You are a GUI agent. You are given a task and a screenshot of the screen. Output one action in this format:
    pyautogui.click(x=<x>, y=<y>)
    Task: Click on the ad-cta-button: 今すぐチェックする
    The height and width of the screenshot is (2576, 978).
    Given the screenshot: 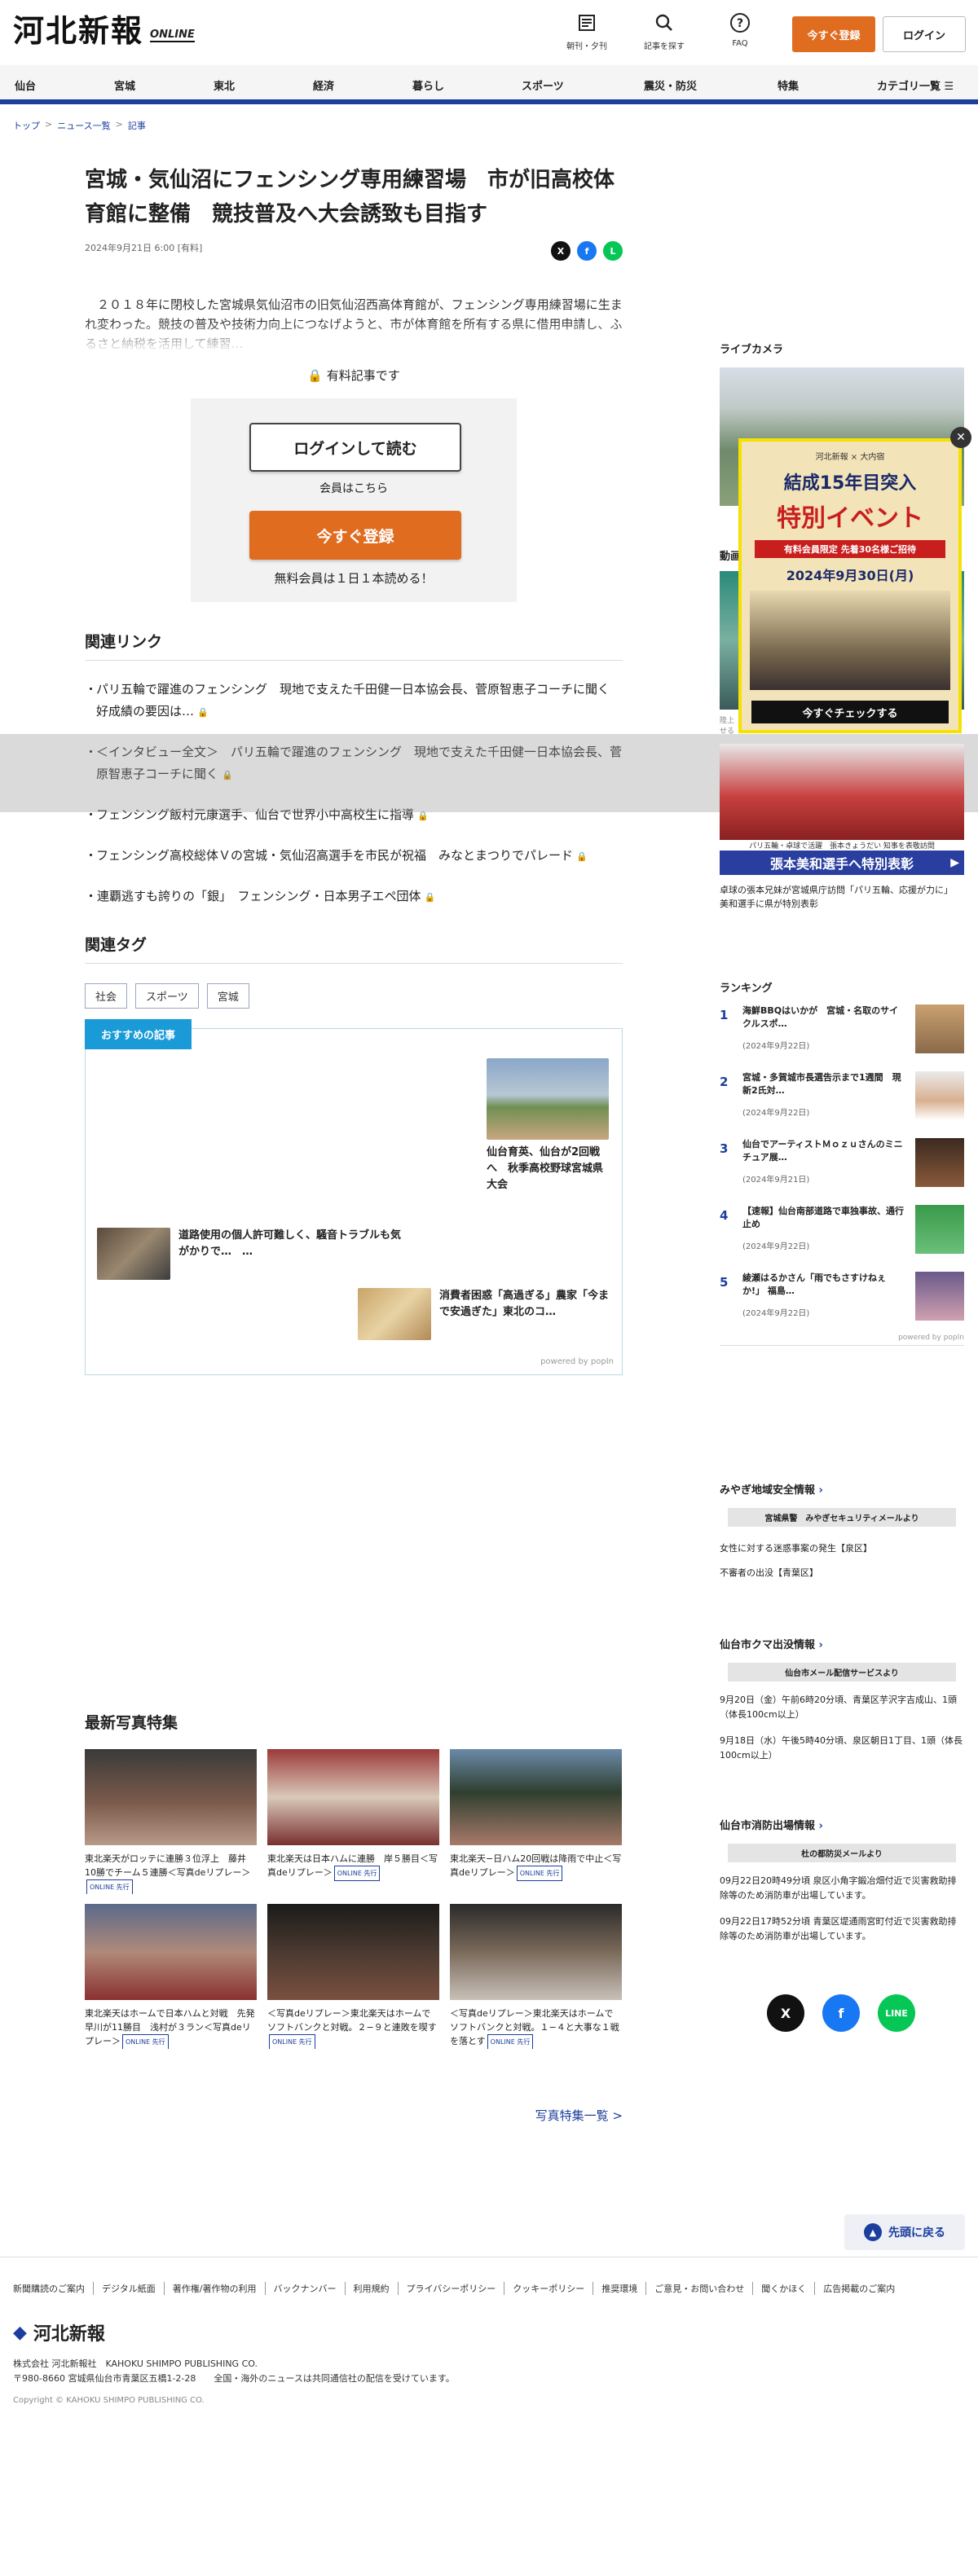 What is the action you would take?
    pyautogui.click(x=850, y=712)
    